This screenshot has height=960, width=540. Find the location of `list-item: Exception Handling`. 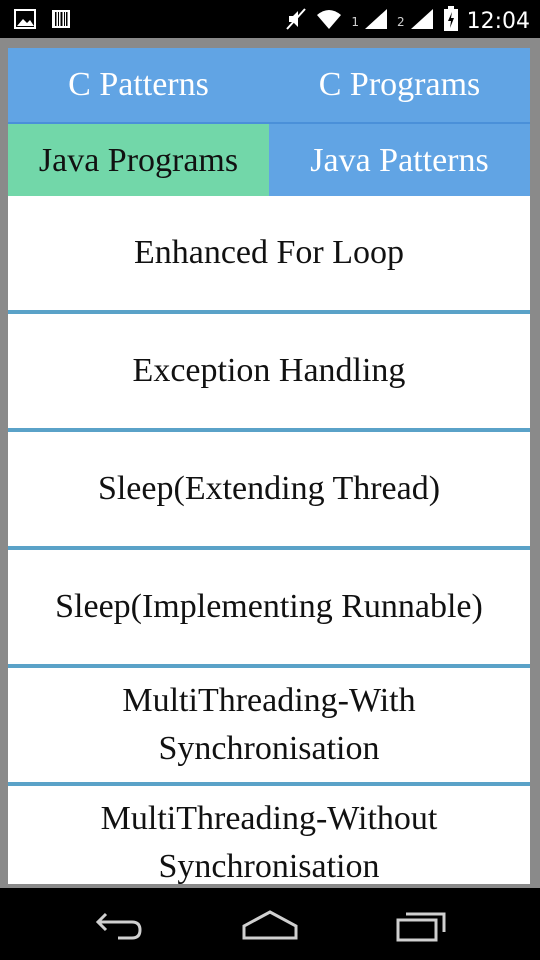

list-item: Exception Handling is located at coordinates (269, 373).